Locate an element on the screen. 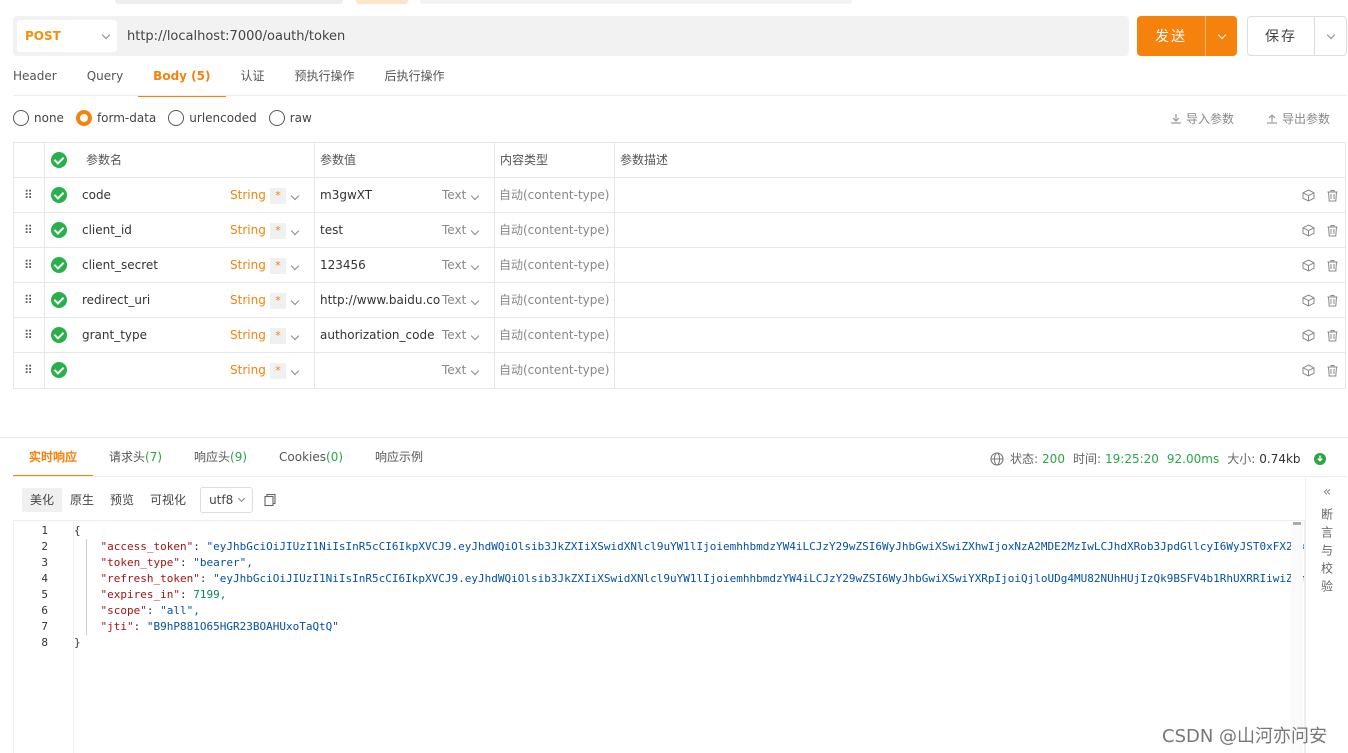 The height and width of the screenshot is (753, 1348). select-all-checkbox is located at coordinates (59, 160).